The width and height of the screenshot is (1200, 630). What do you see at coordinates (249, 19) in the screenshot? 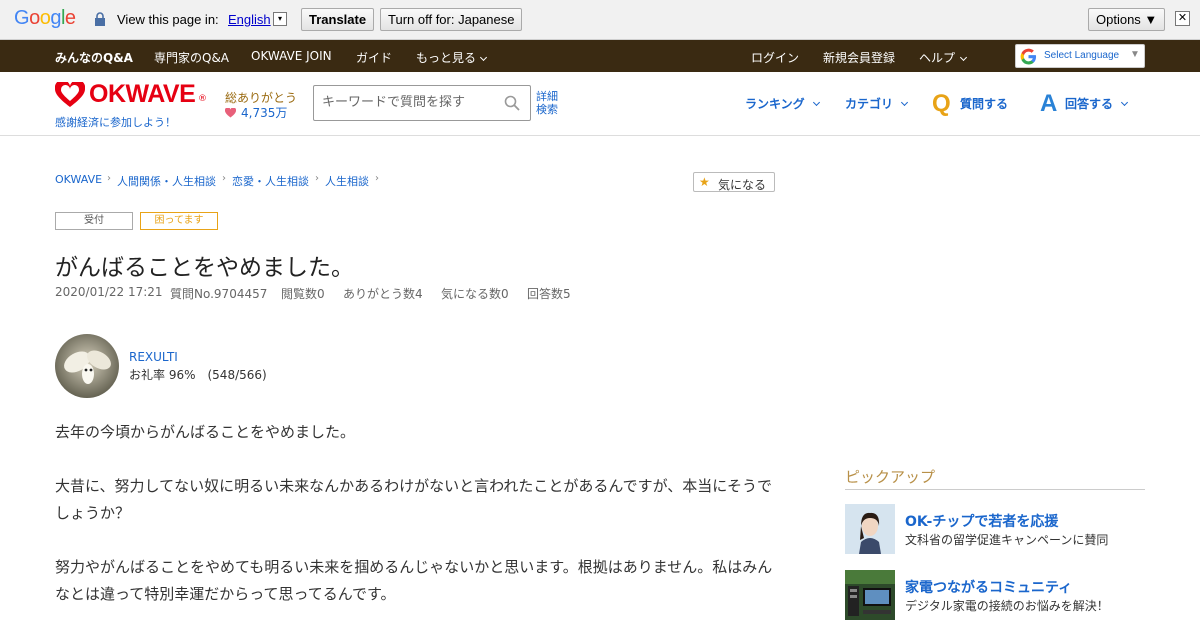
I see `language-link: English` at bounding box center [249, 19].